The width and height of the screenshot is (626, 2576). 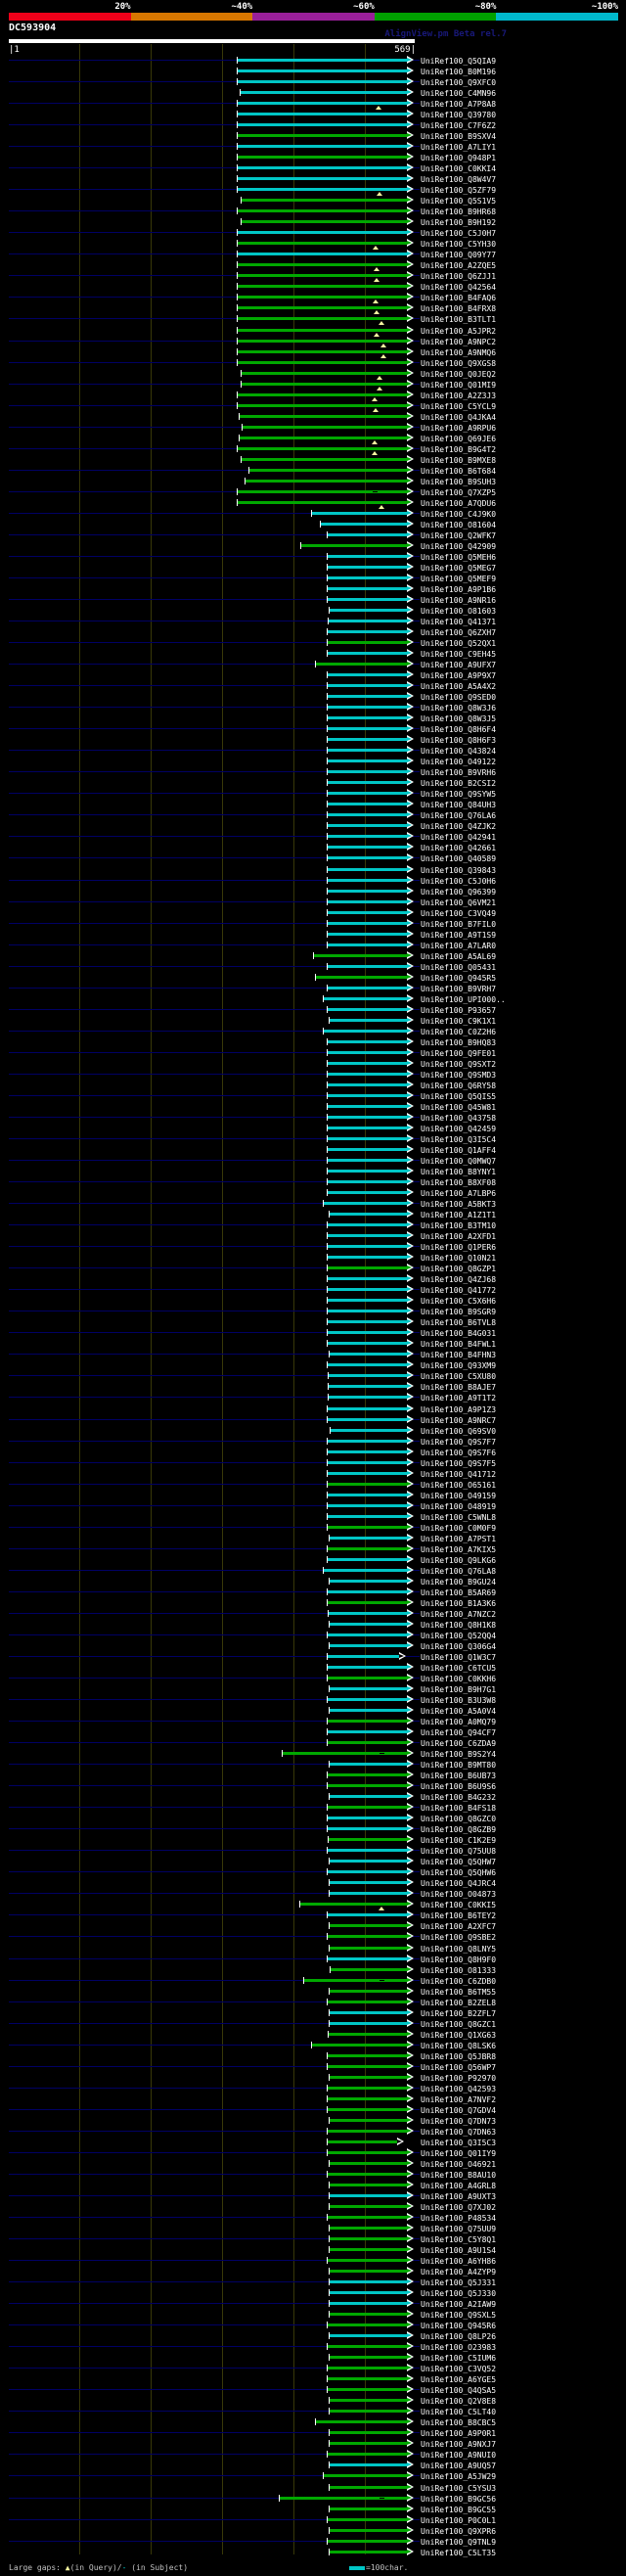 I want to click on hit-row: UniRef100_Q75UU8, so click(x=313, y=1852).